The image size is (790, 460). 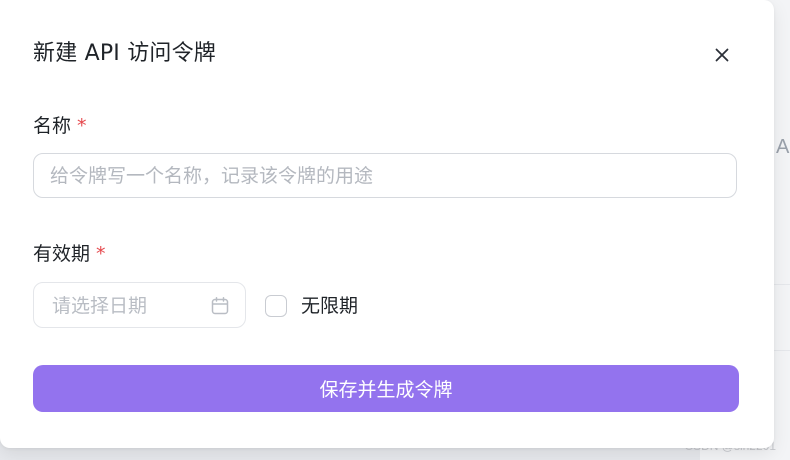 What do you see at coordinates (385, 175) in the screenshot?
I see `token-name-input` at bounding box center [385, 175].